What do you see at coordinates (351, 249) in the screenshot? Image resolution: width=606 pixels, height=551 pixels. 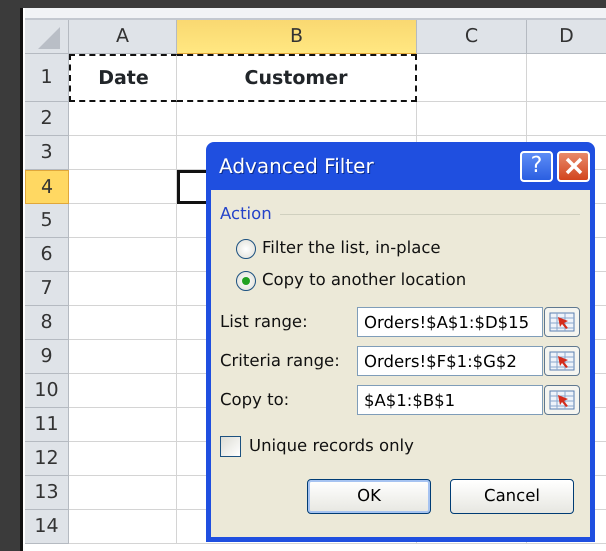 I see `radio-label: Filter the list, in-place` at bounding box center [351, 249].